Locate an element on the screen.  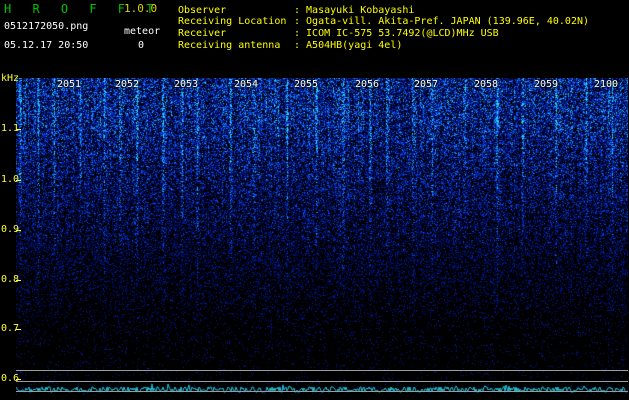
x-tick-label: 2057 is located at coordinates (426, 84).